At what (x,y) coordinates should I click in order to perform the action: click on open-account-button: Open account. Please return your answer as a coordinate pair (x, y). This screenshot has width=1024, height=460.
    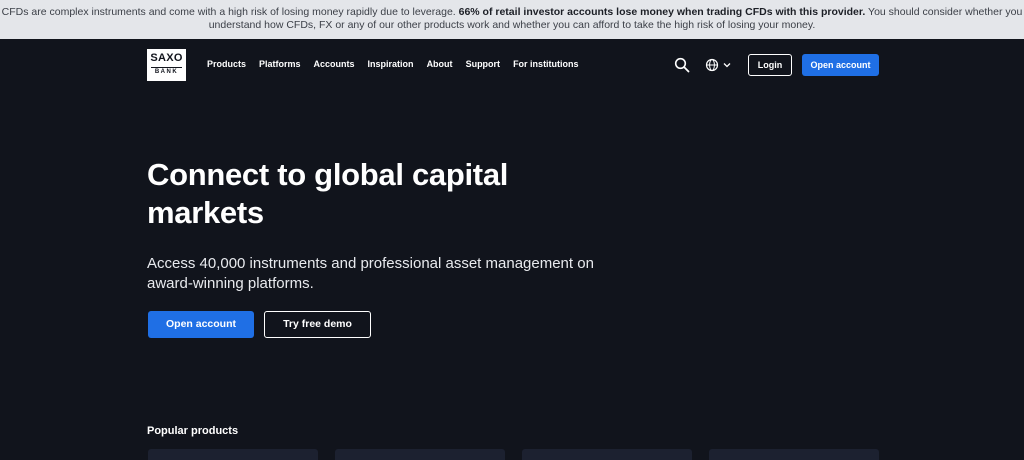
    Looking at the image, I should click on (201, 324).